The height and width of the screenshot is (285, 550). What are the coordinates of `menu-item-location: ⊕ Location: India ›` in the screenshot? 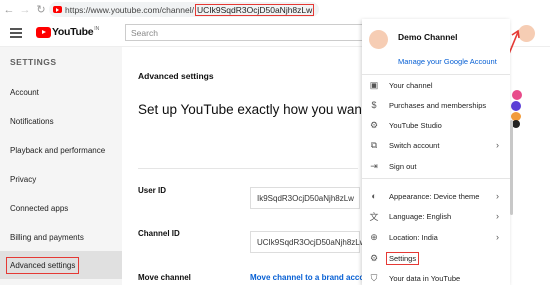 It's located at (436, 237).